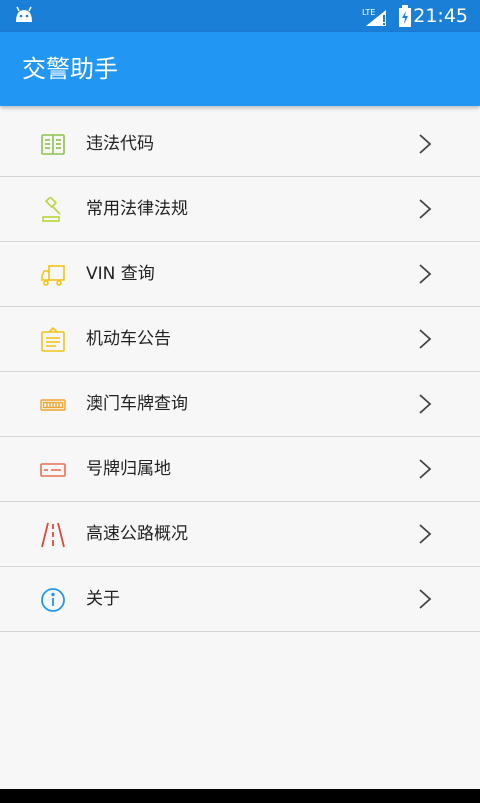 This screenshot has height=803, width=480. Describe the element at coordinates (240, 404) in the screenshot. I see `menu-item-macau-plate: 澳门车牌查询` at that location.